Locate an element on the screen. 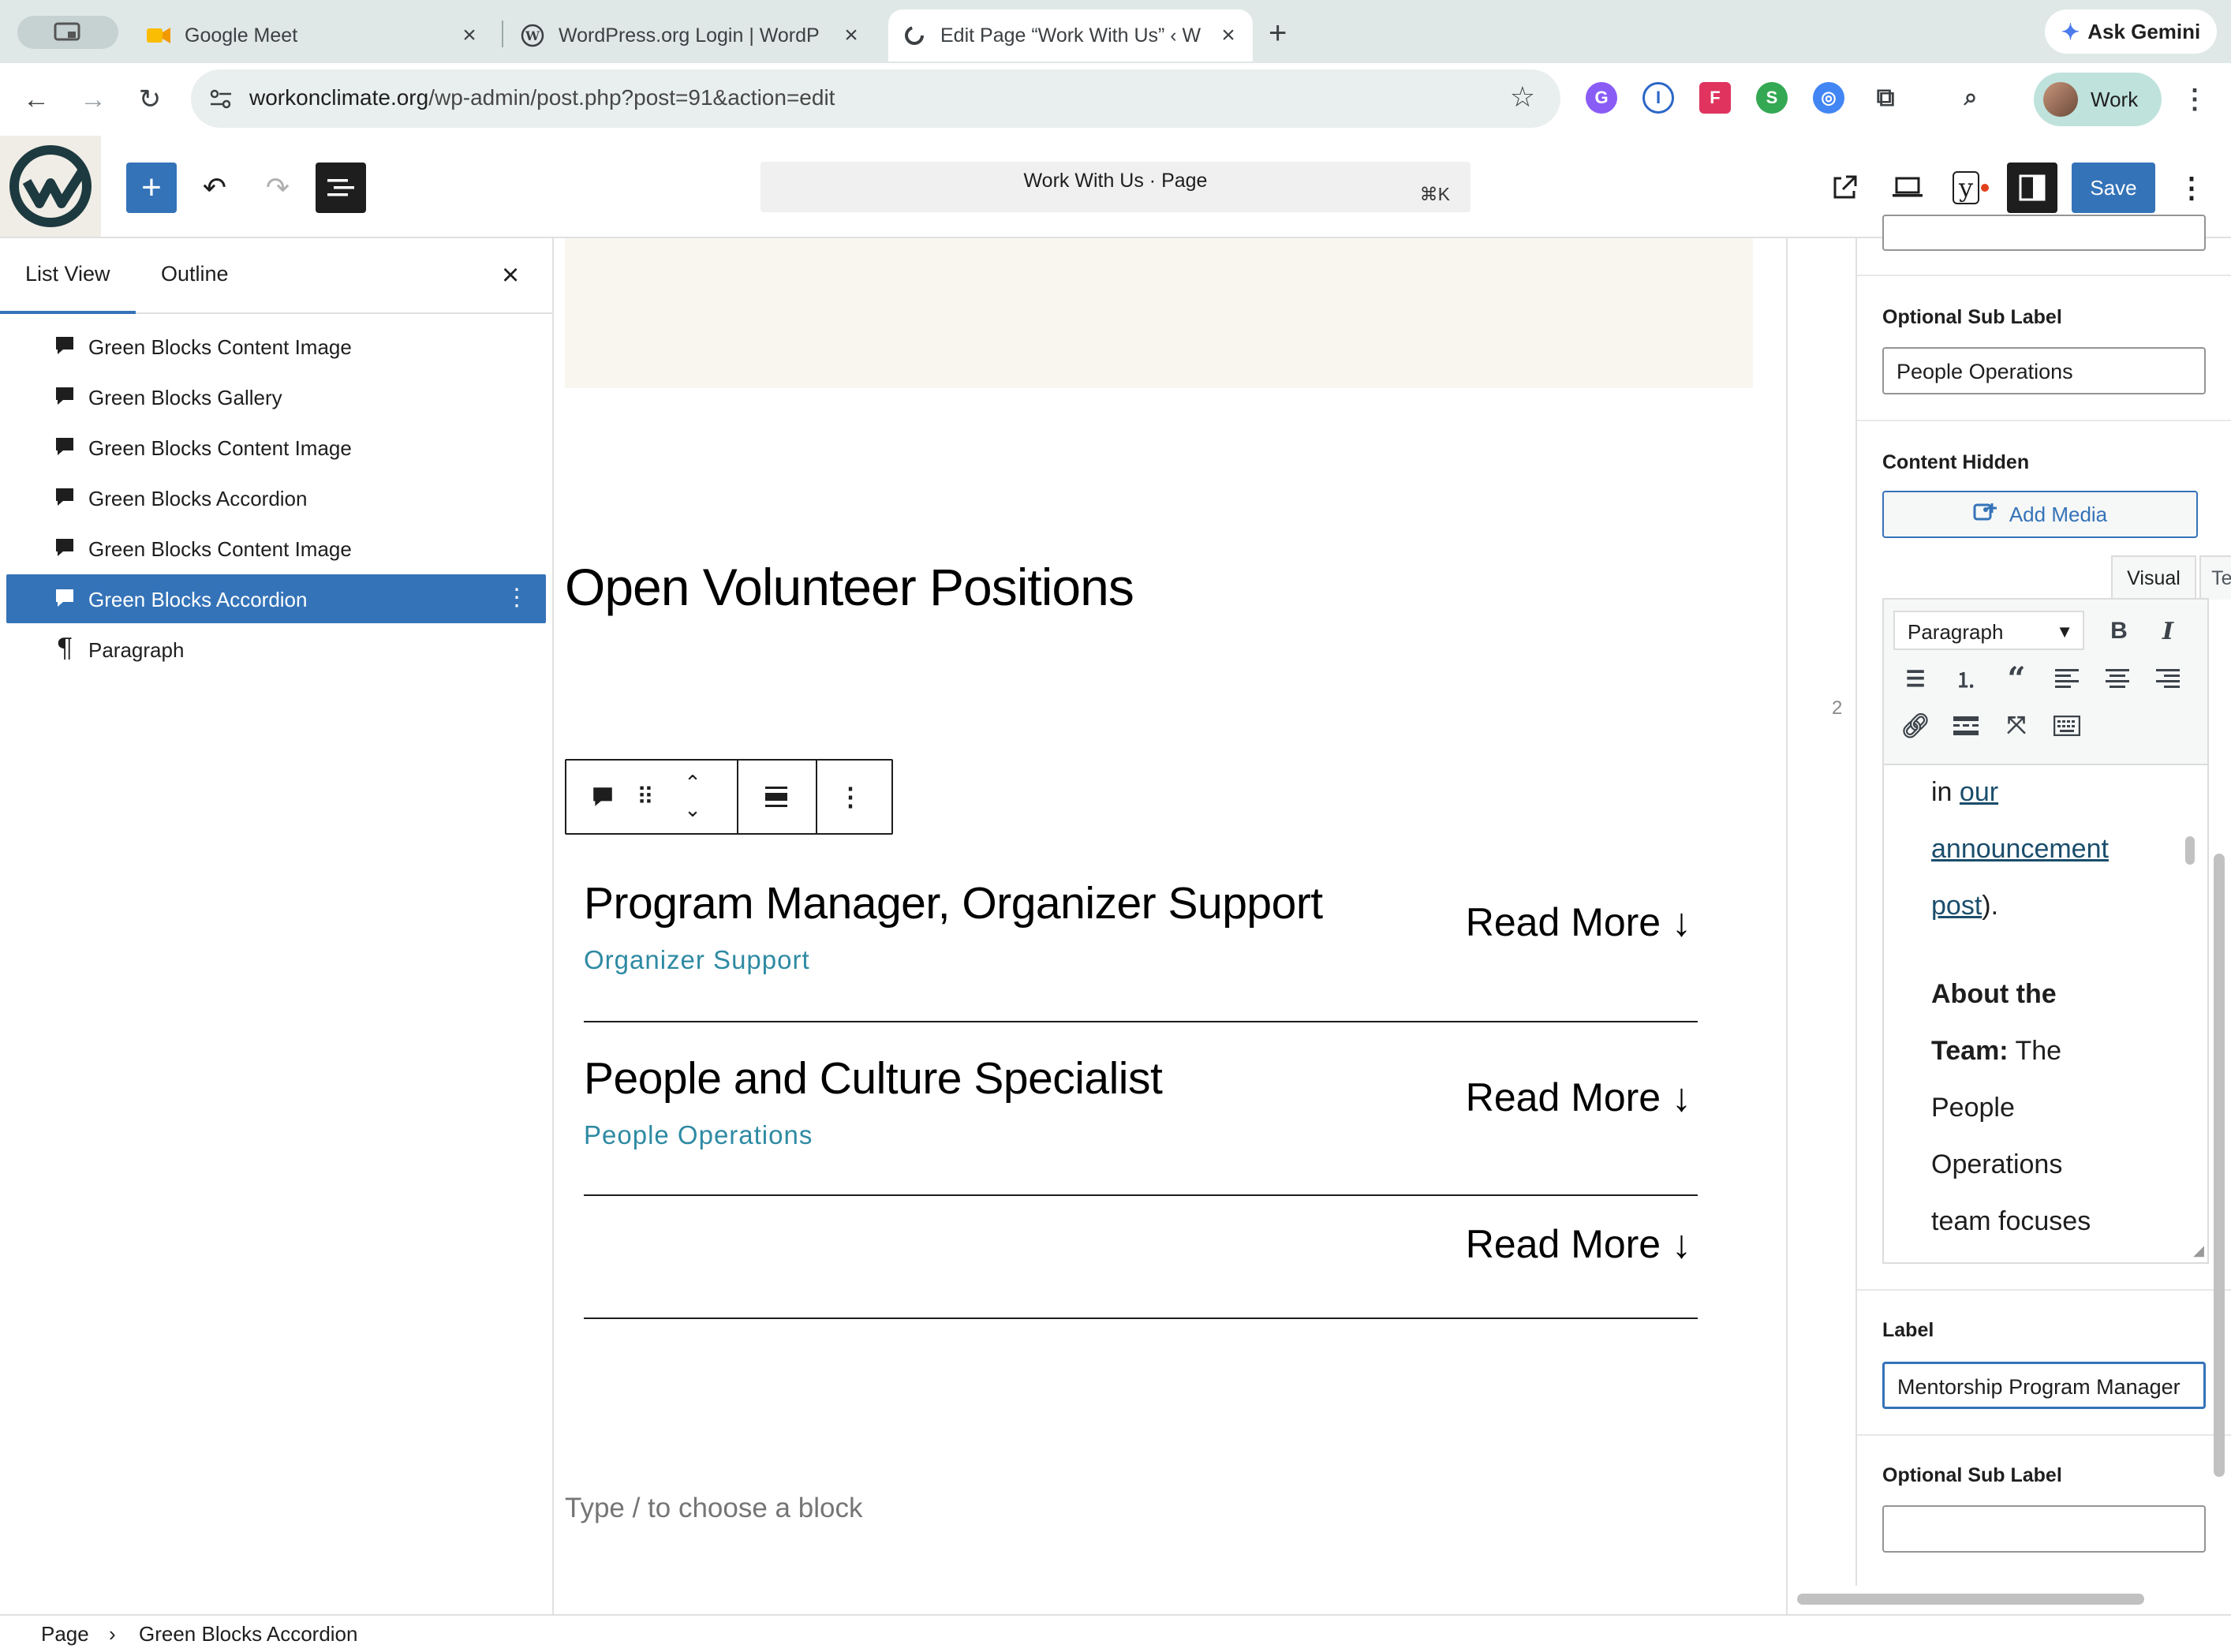 Image resolution: width=2231 pixels, height=1652 pixels. site-favicon is located at coordinates (914, 35).